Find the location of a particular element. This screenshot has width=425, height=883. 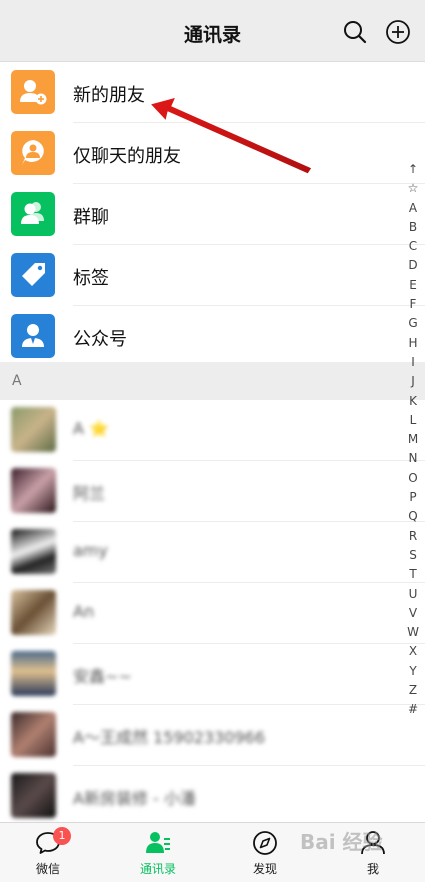

compass-icon is located at coordinates (265, 843).